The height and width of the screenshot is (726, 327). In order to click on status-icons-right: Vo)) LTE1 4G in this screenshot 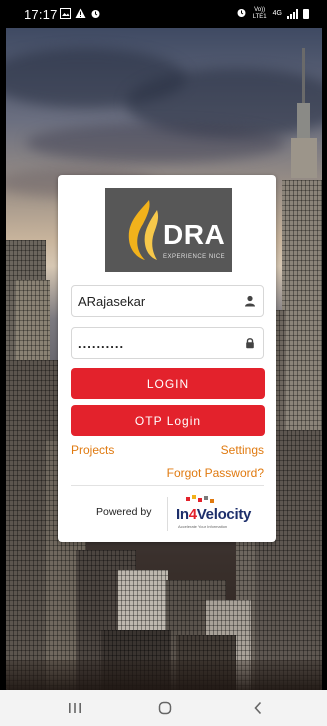, I will do `click(272, 14)`.